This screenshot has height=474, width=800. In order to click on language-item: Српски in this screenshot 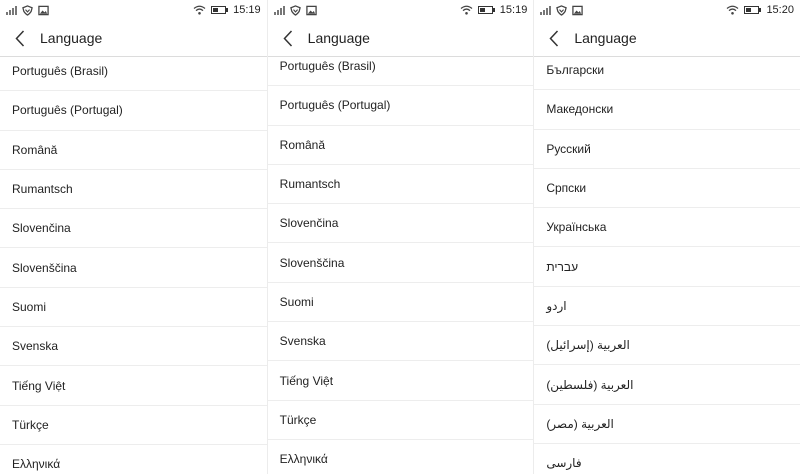, I will do `click(667, 189)`.